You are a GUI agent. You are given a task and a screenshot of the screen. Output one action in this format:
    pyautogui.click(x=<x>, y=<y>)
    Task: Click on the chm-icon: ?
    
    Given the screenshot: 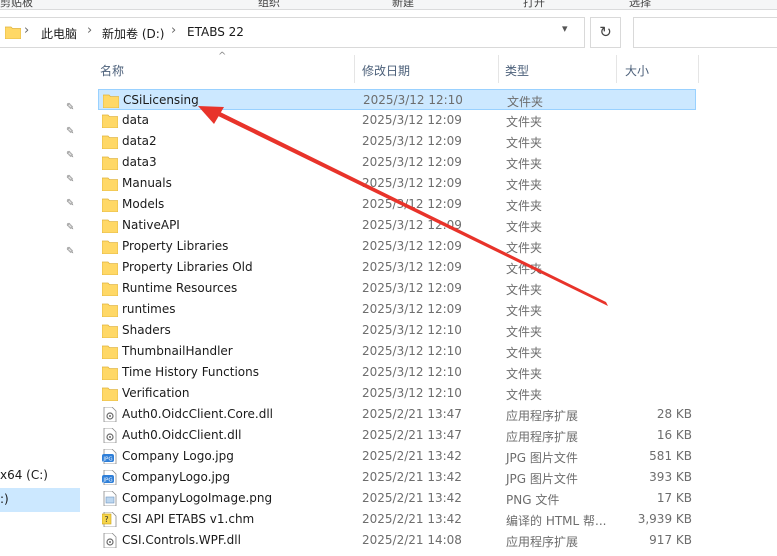 What is the action you would take?
    pyautogui.click(x=109, y=519)
    